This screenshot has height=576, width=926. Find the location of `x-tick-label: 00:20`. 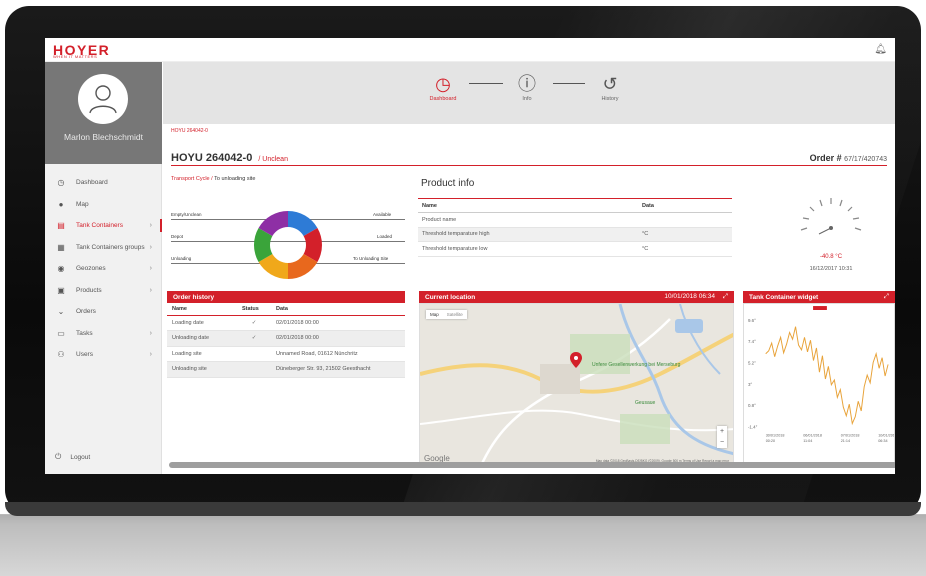

x-tick-label: 00:20 is located at coordinates (770, 441).